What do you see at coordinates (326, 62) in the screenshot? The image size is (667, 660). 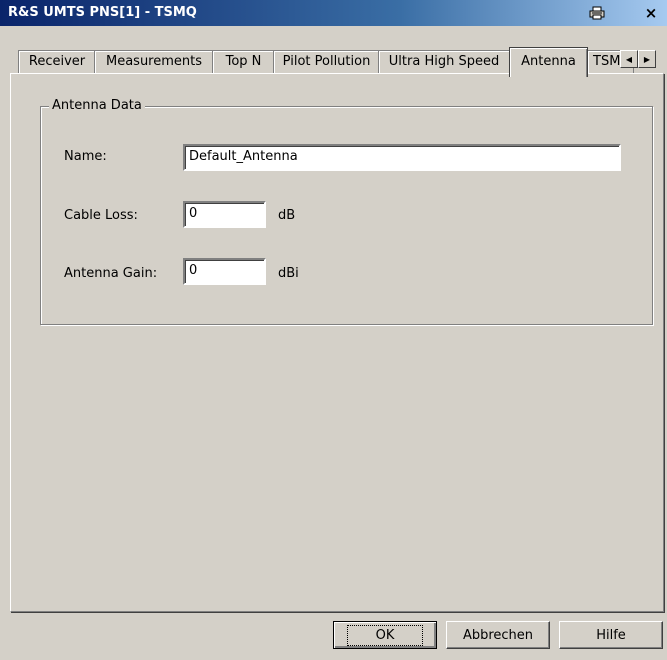 I see `tab-pilot-pollution: Pilot Pollution` at bounding box center [326, 62].